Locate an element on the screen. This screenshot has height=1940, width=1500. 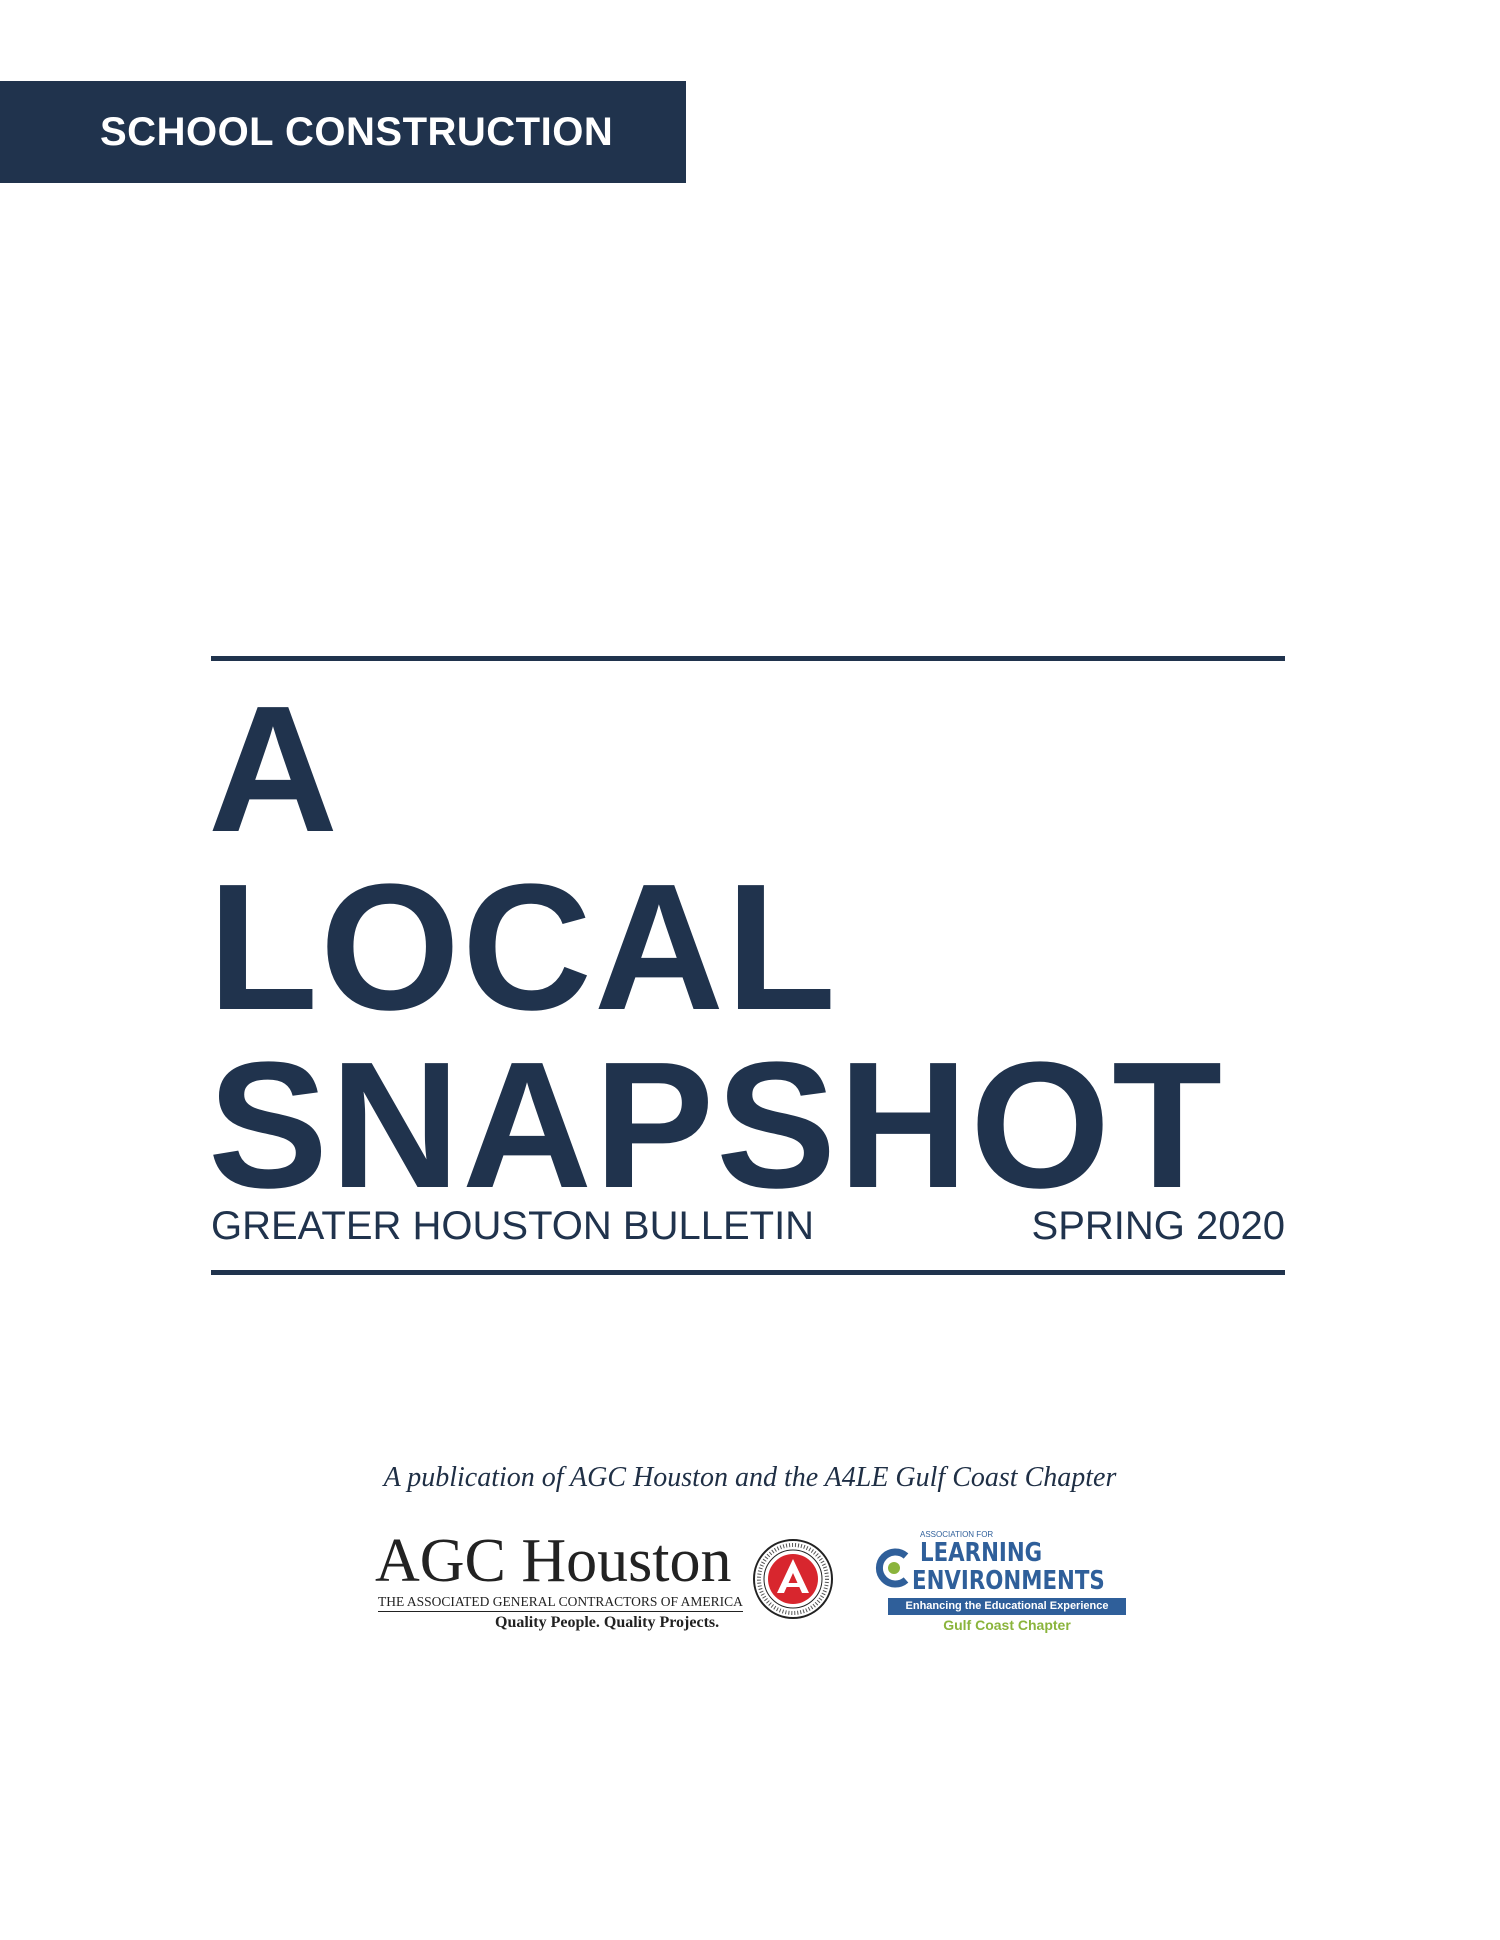
section-banner: SCHOOL CONSTRUCTION is located at coordinates (343, 132).